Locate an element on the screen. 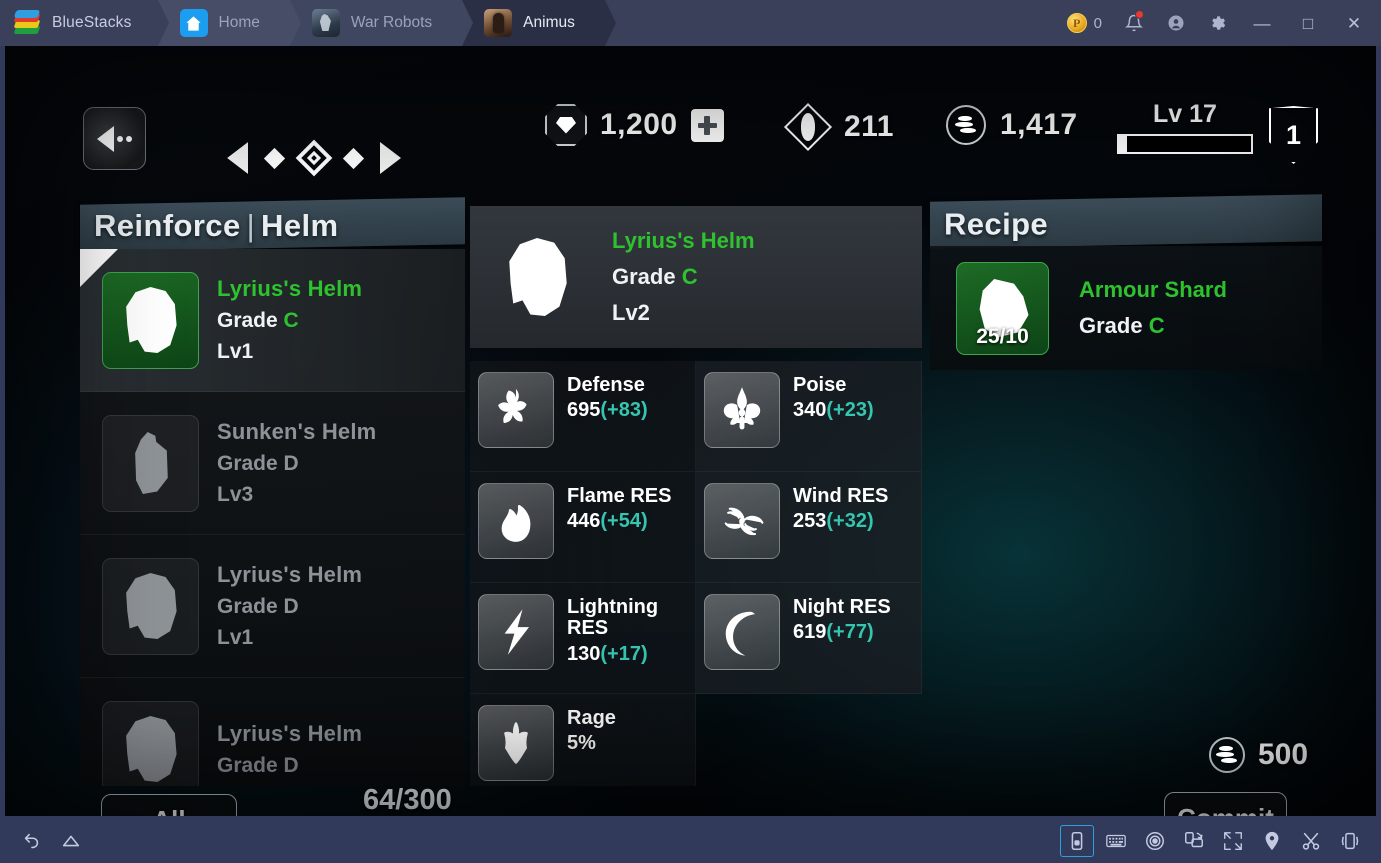 Image resolution: width=1381 pixels, height=863 pixels. shield-badge: 1 is located at coordinates (1293, 135).